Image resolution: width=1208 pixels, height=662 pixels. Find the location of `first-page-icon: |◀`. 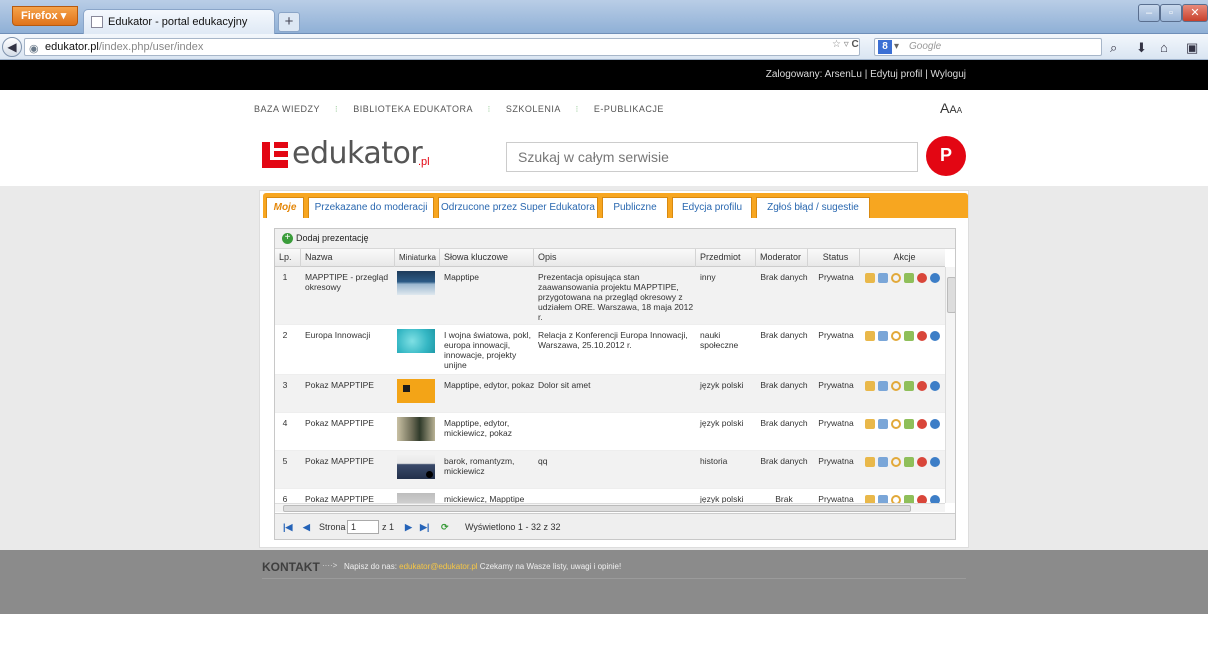

first-page-icon: |◀ is located at coordinates (287, 527).